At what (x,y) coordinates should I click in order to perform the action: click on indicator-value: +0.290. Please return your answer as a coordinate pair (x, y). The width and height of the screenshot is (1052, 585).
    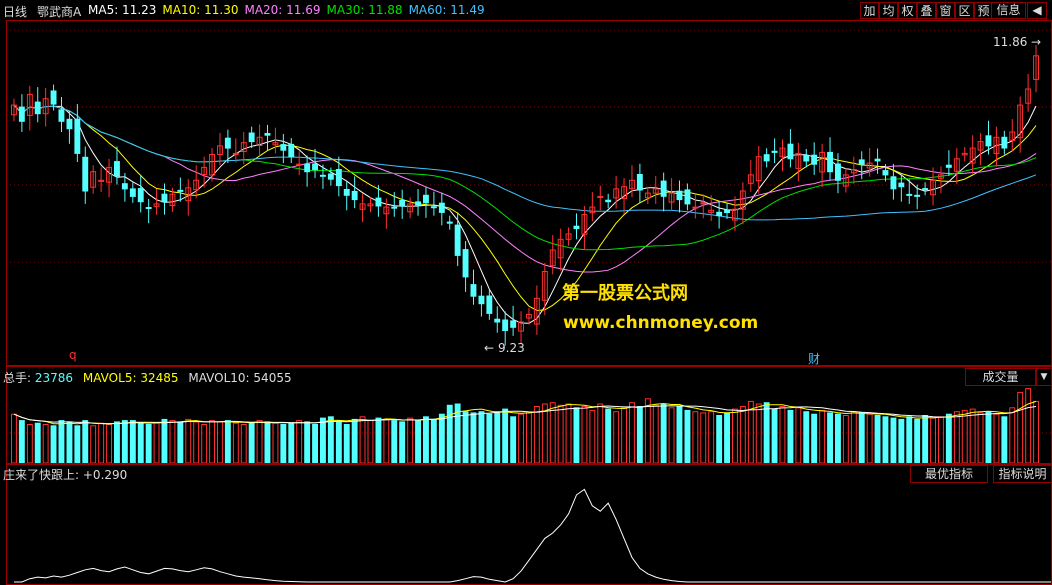
    Looking at the image, I should click on (105, 475).